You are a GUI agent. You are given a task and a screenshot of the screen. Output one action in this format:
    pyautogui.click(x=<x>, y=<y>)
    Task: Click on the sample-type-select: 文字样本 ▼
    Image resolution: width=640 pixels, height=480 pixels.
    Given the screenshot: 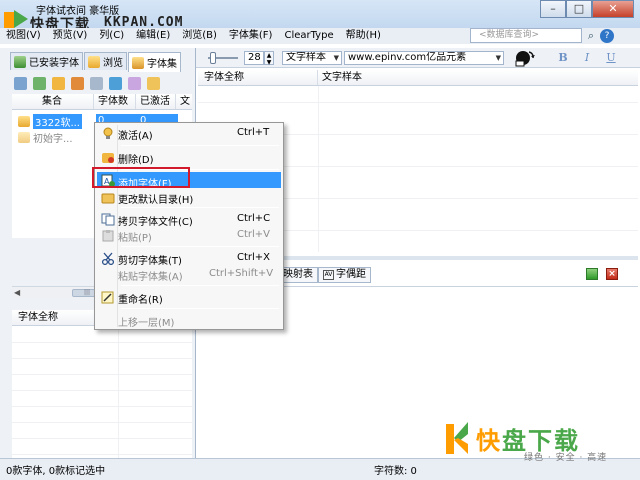 What is the action you would take?
    pyautogui.click(x=312, y=58)
    